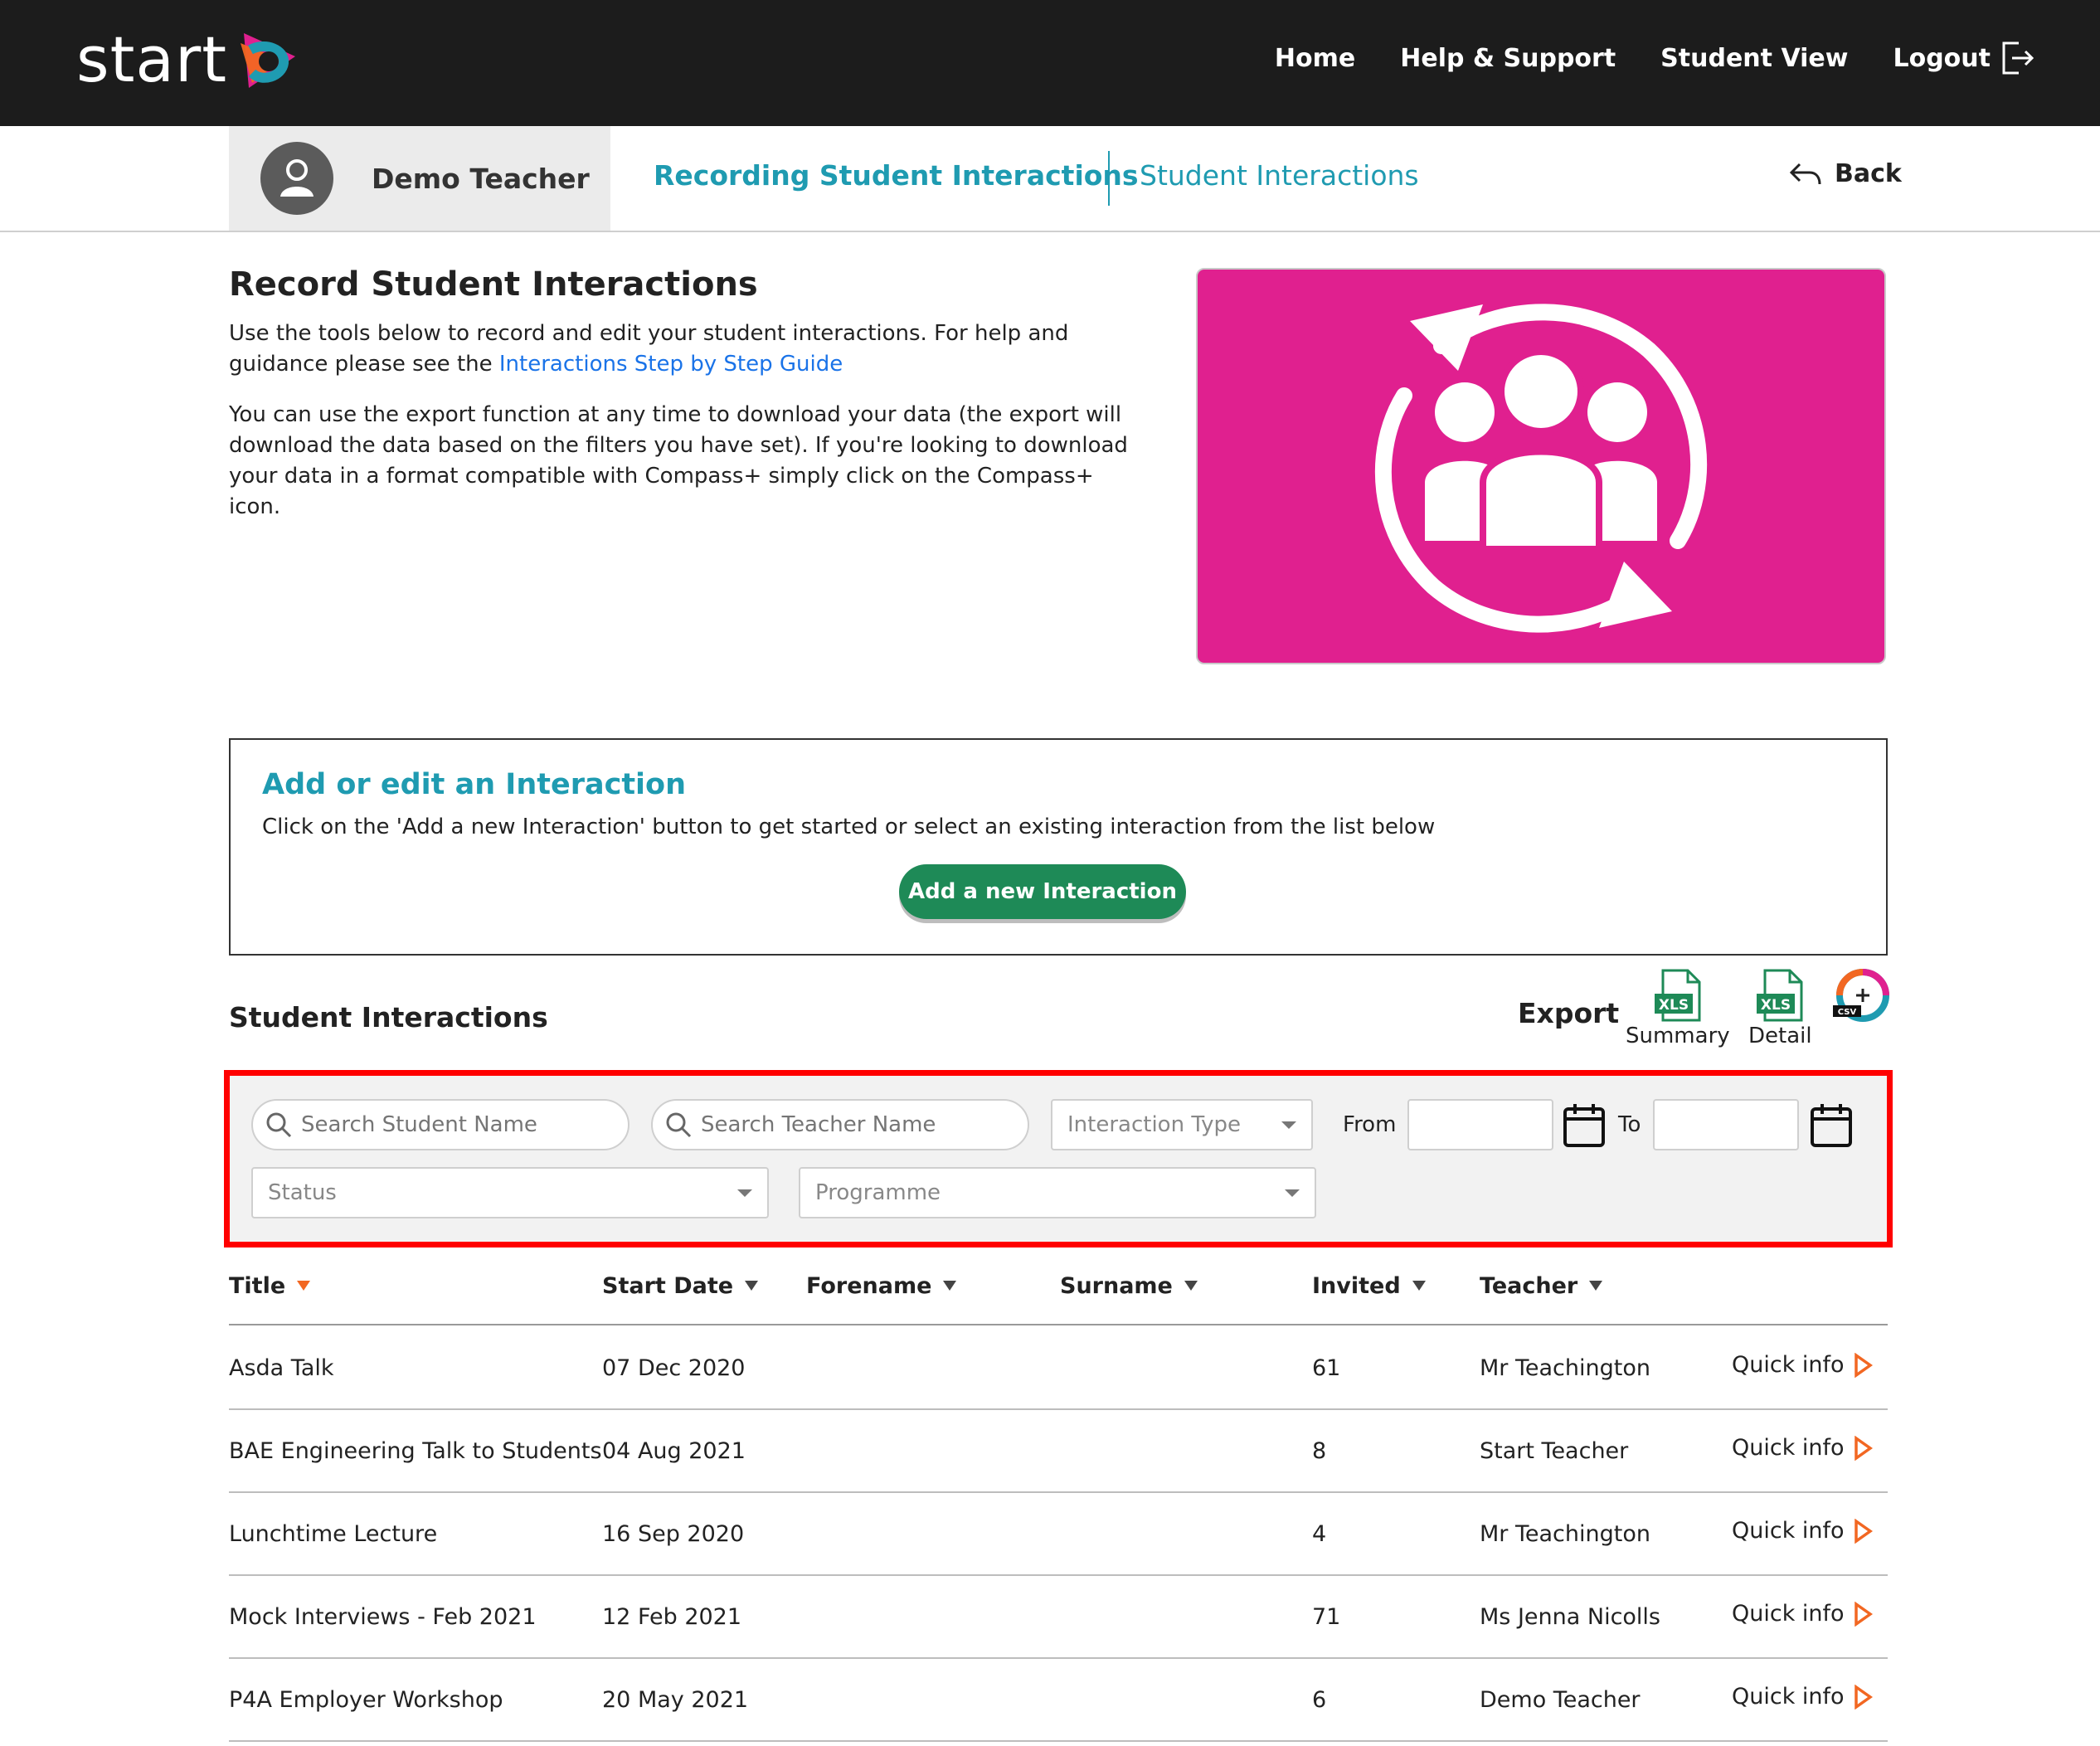 This screenshot has height=1746, width=2100. What do you see at coordinates (1565, 1534) in the screenshot?
I see `cell-teacher: Mr Teachington` at bounding box center [1565, 1534].